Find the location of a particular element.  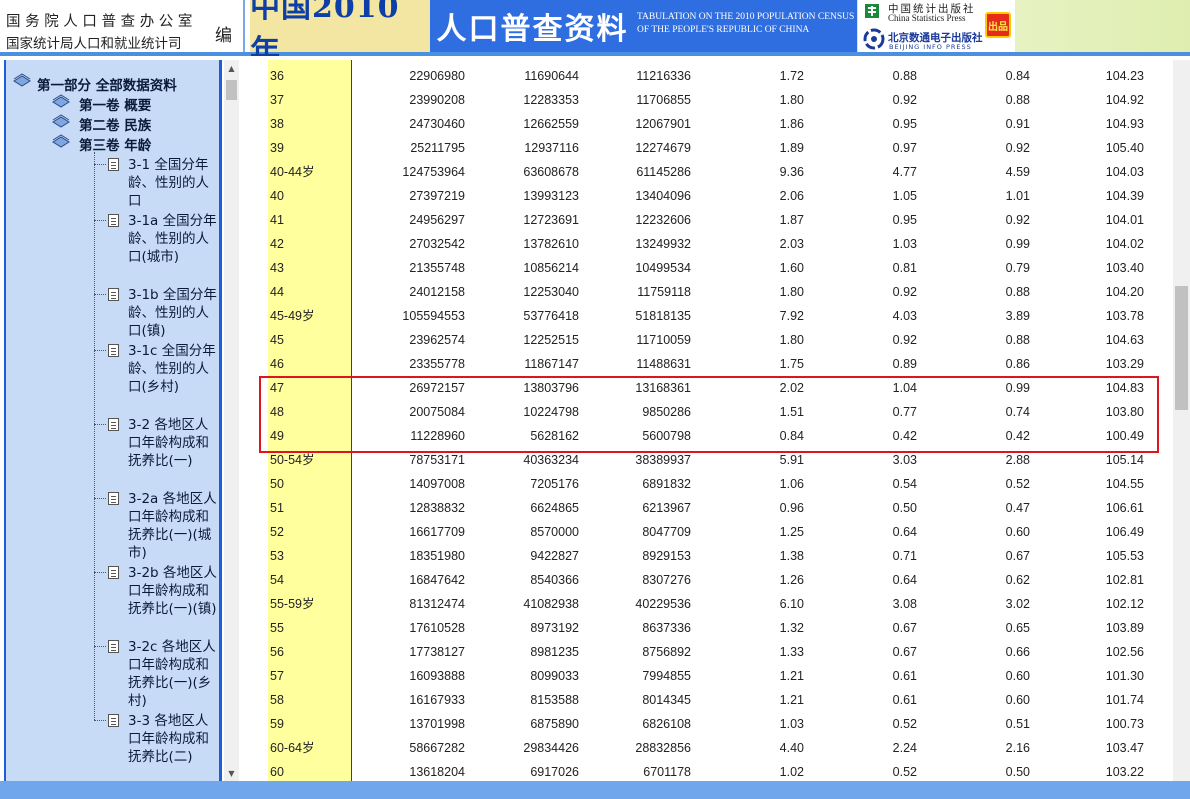

female-percent-cell: 0.88 is located at coordinates (1017, 292).